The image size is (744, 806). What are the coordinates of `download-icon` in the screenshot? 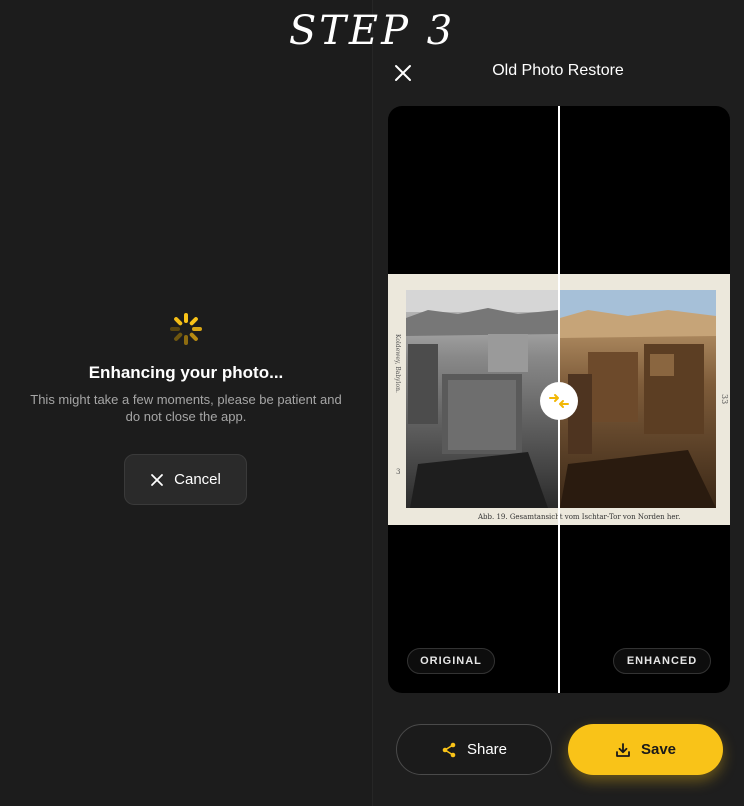 It's located at (623, 749).